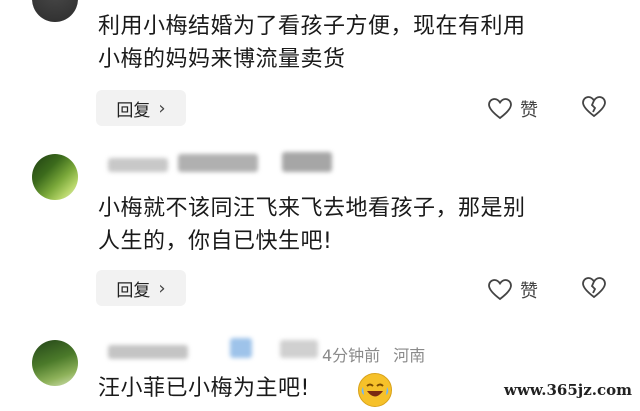 This screenshot has width=640, height=411. What do you see at coordinates (351, 355) in the screenshot?
I see `comment-time: 4分钟前` at bounding box center [351, 355].